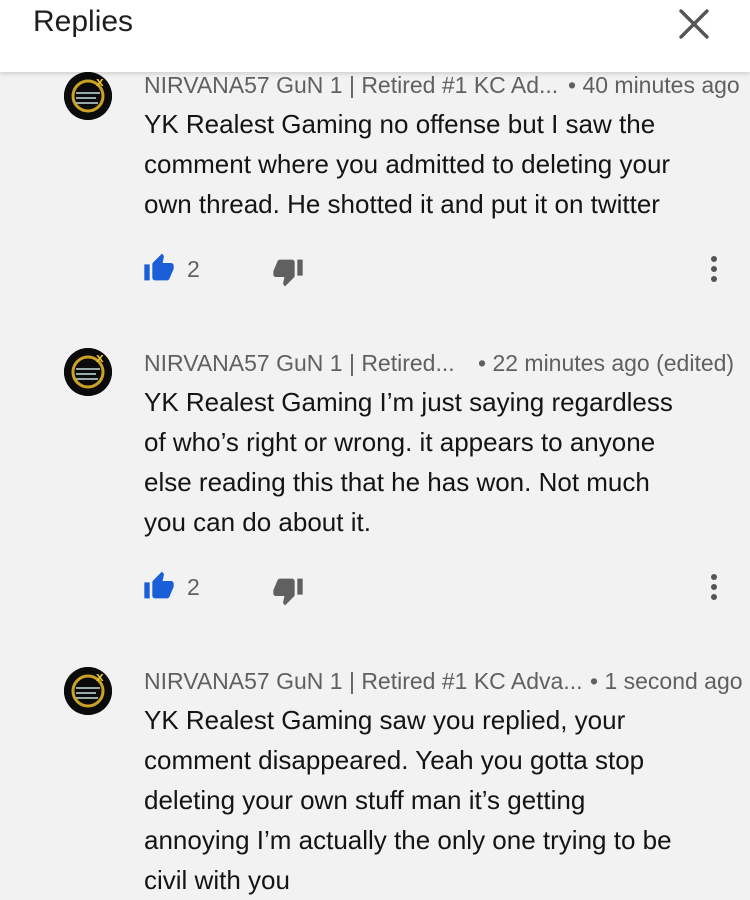 Image resolution: width=750 pixels, height=900 pixels. Describe the element at coordinates (375, 36) in the screenshot. I see `replies-header: Replies` at that location.